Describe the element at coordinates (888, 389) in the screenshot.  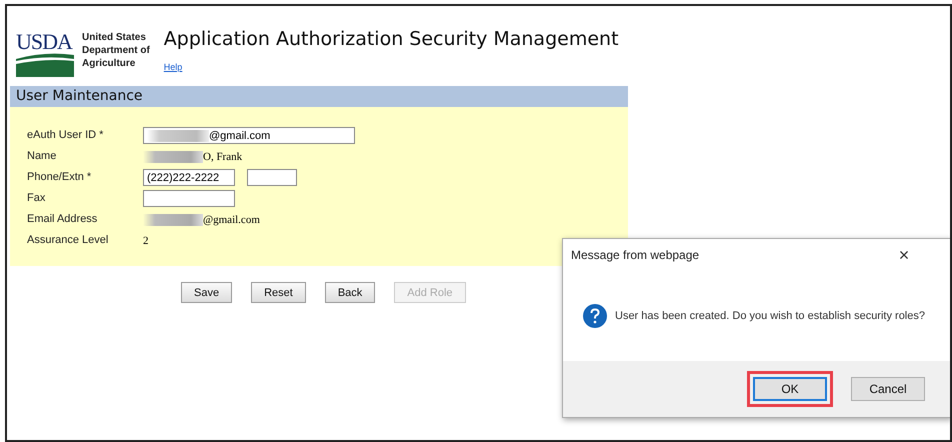
I see `dialog-button: Cancel` at that location.